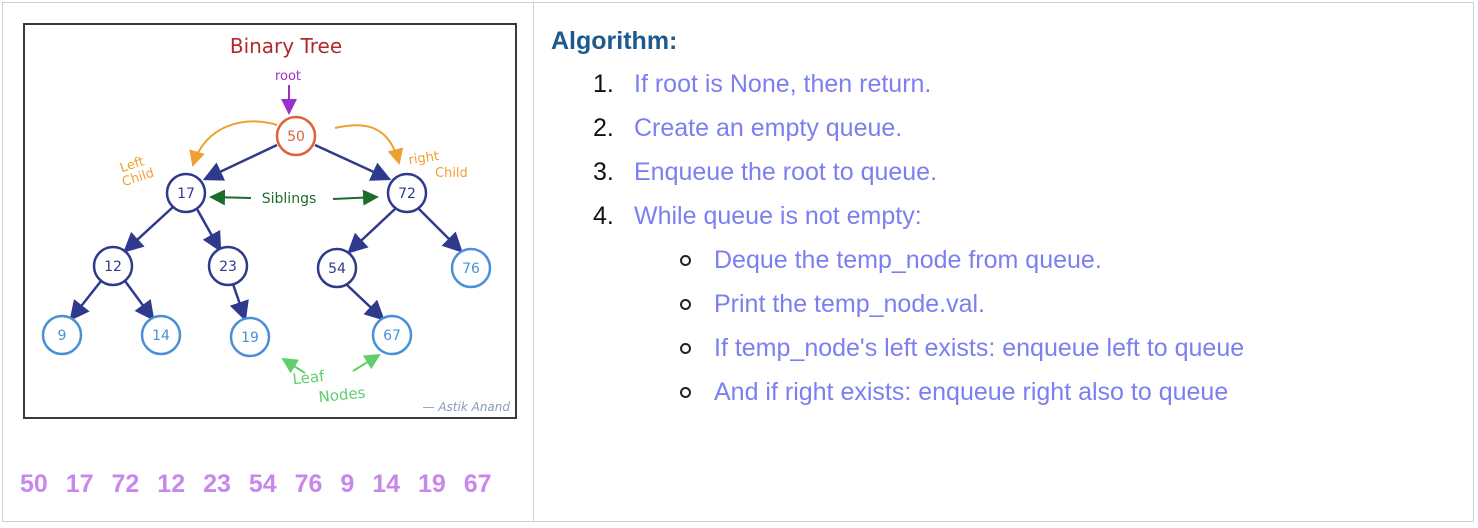 This screenshot has width=1478, height=528. What do you see at coordinates (79, 484) in the screenshot?
I see `order-value: 17` at bounding box center [79, 484].